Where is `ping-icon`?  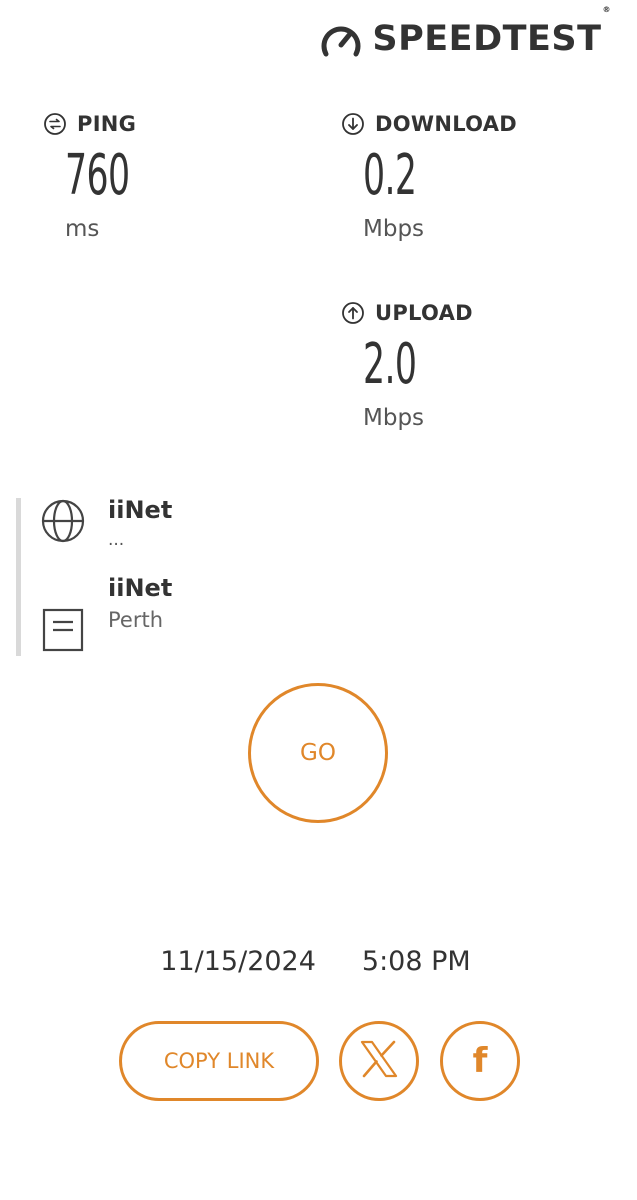
ping-icon is located at coordinates (55, 124).